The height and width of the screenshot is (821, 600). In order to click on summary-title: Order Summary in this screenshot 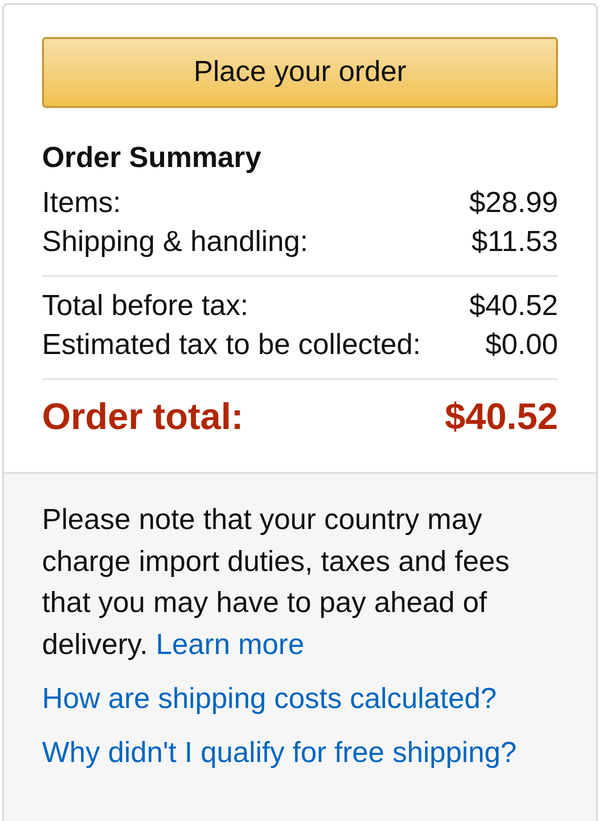, I will do `click(152, 158)`.